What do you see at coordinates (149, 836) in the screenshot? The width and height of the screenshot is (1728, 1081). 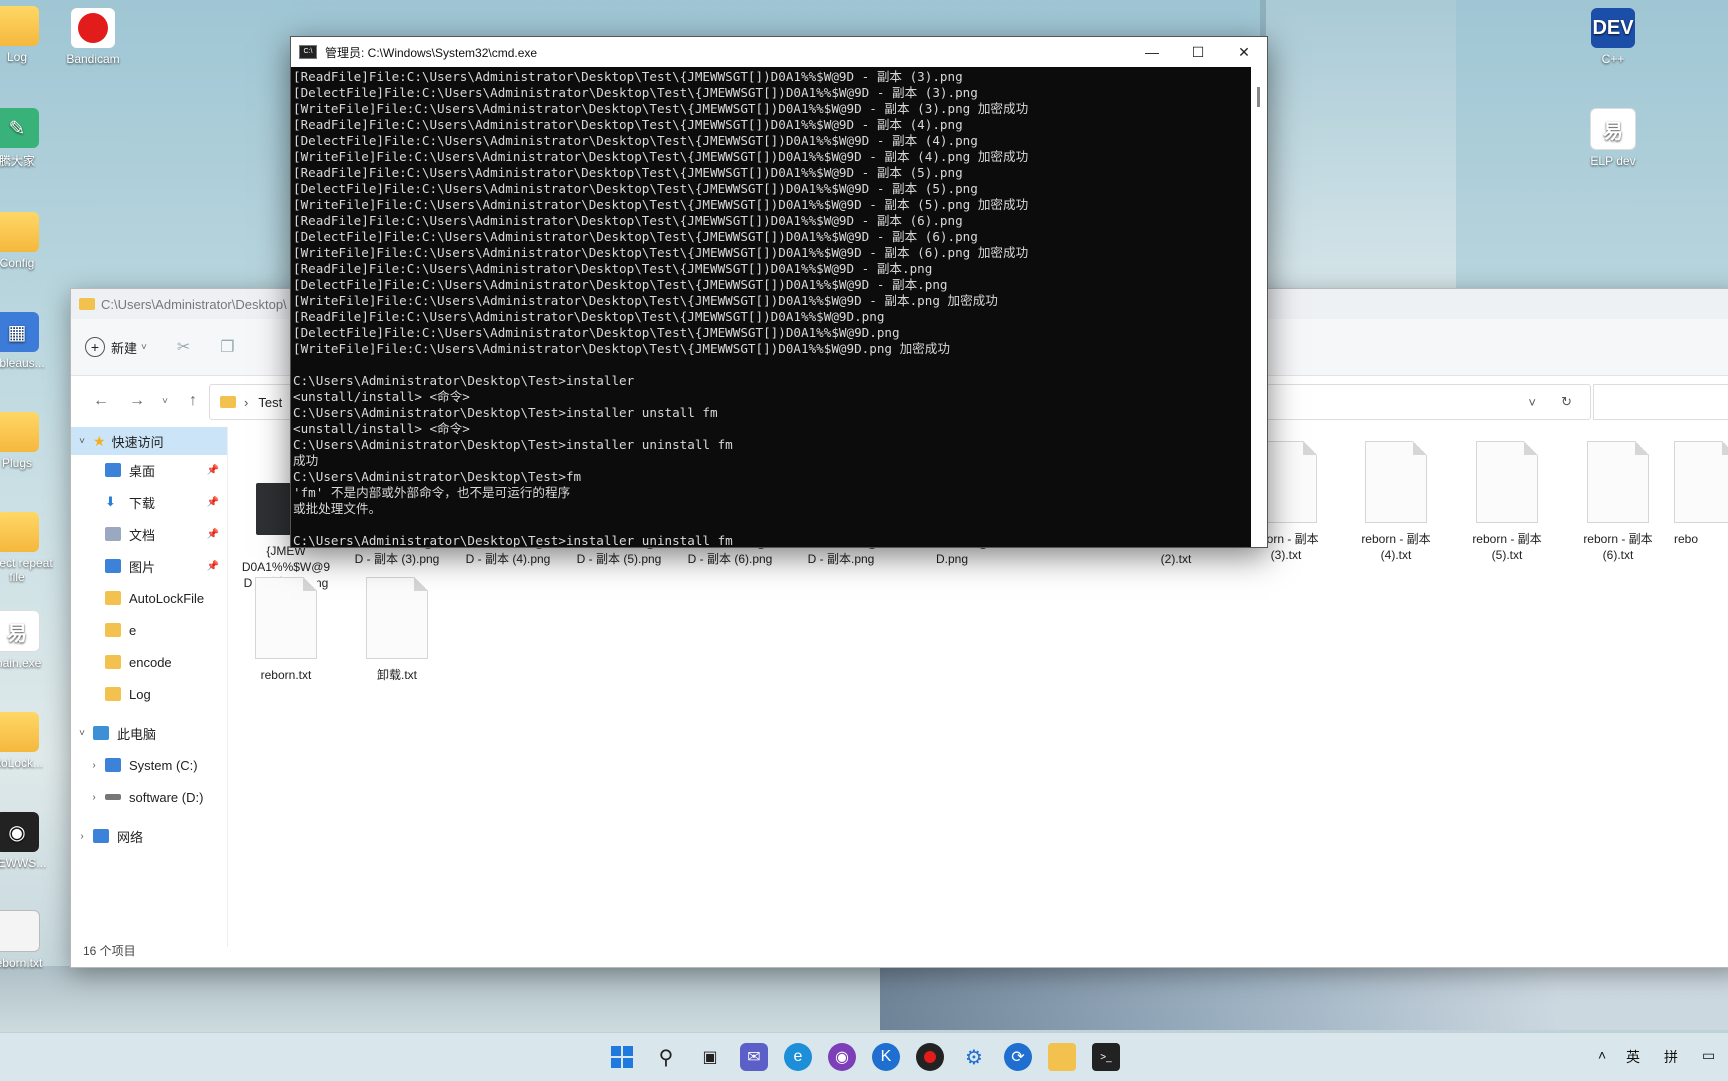 I see `sidebar-network: › 网络` at bounding box center [149, 836].